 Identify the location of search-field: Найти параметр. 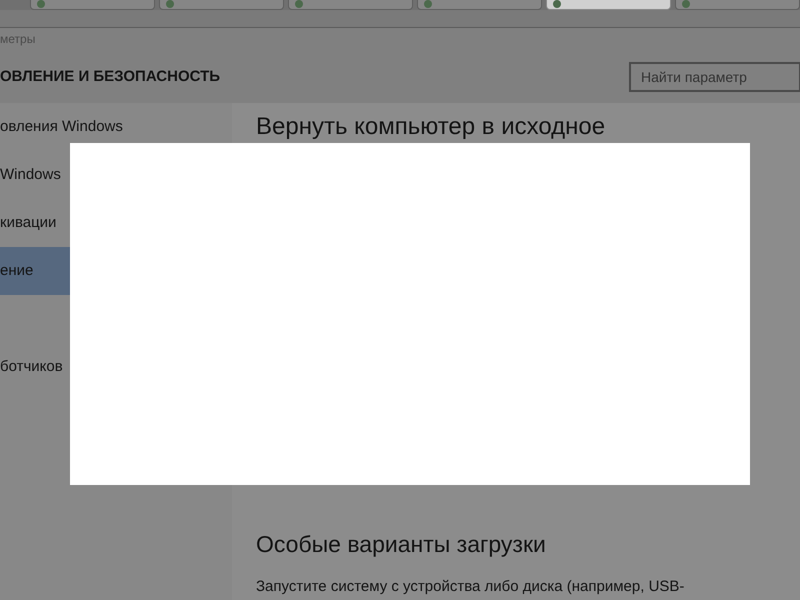
(714, 77).